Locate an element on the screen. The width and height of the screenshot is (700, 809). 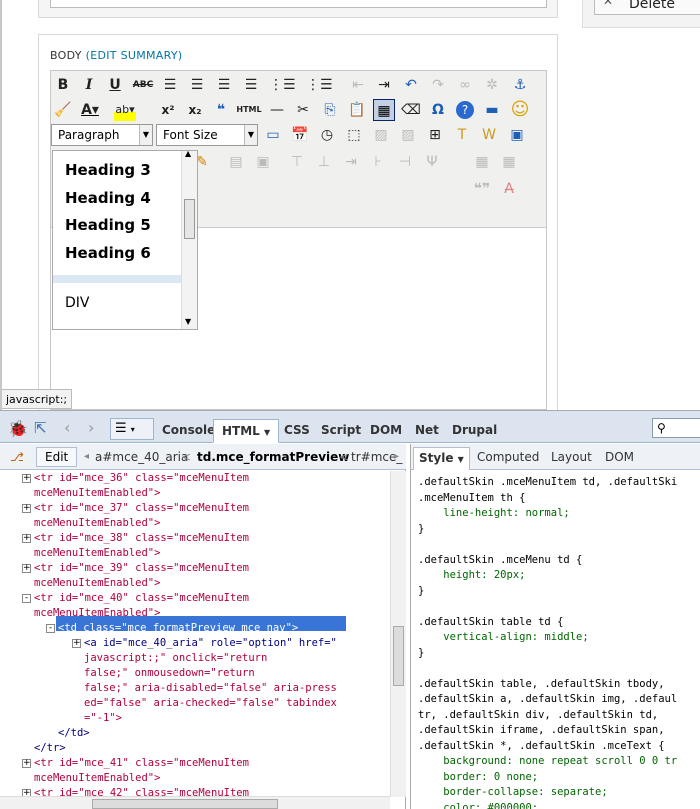
html-source-button: HTML is located at coordinates (249, 110).